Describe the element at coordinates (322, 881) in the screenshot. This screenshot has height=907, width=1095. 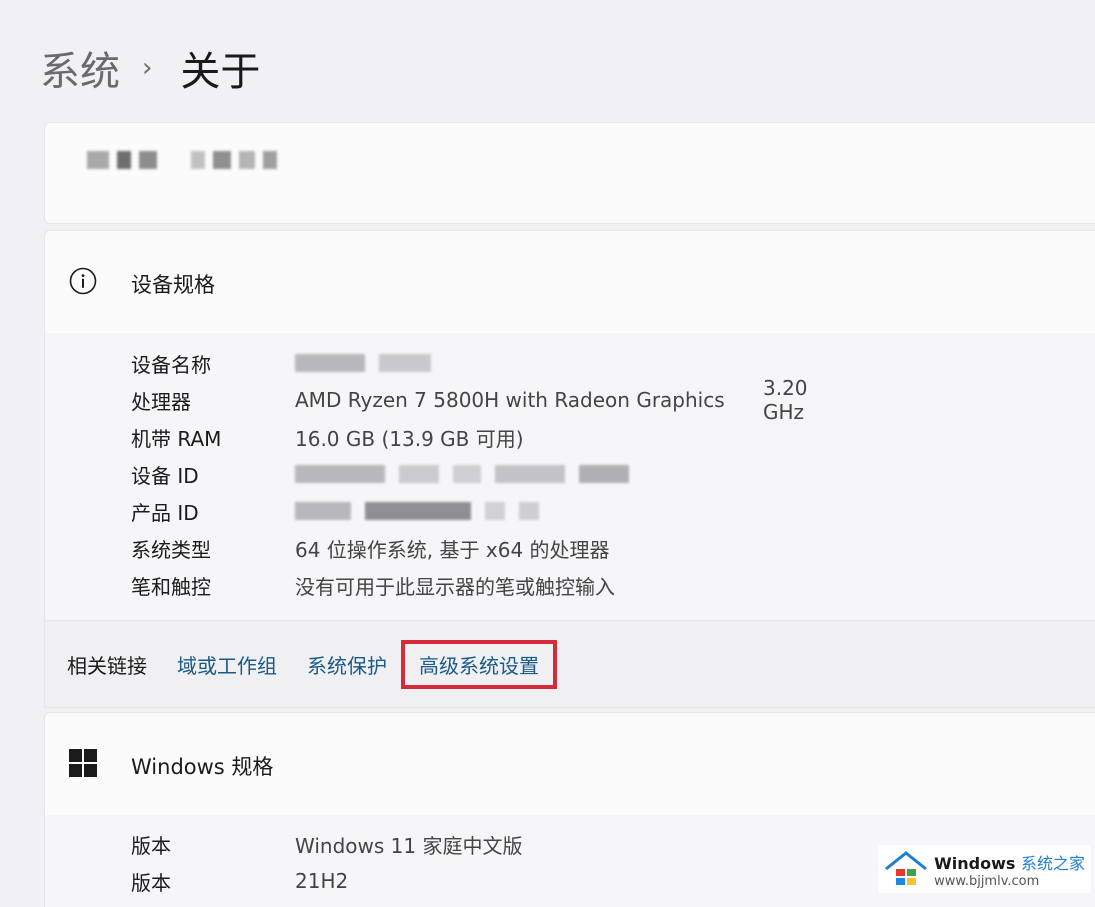
I see `spec-value: 21H2` at that location.